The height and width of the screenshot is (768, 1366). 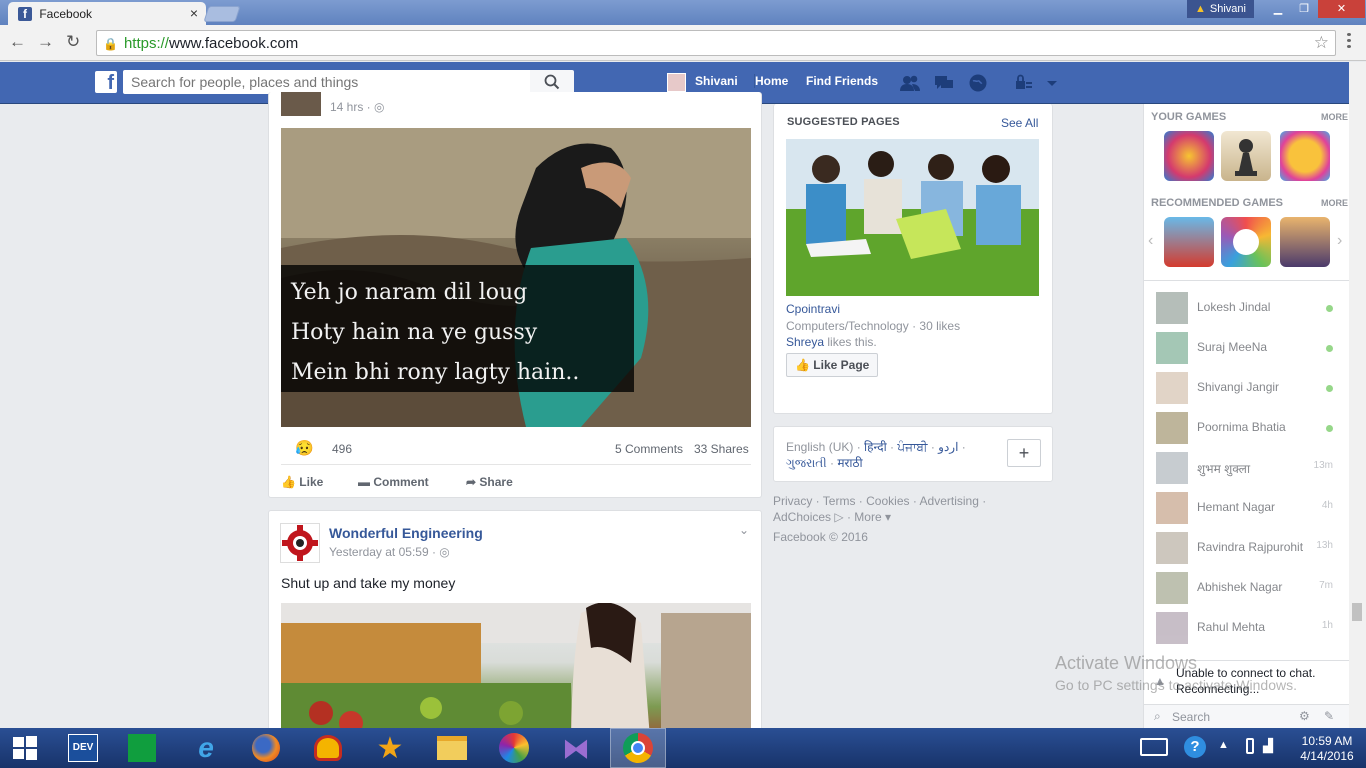 I want to click on taskbar-ie-app: e, so click(x=206, y=748).